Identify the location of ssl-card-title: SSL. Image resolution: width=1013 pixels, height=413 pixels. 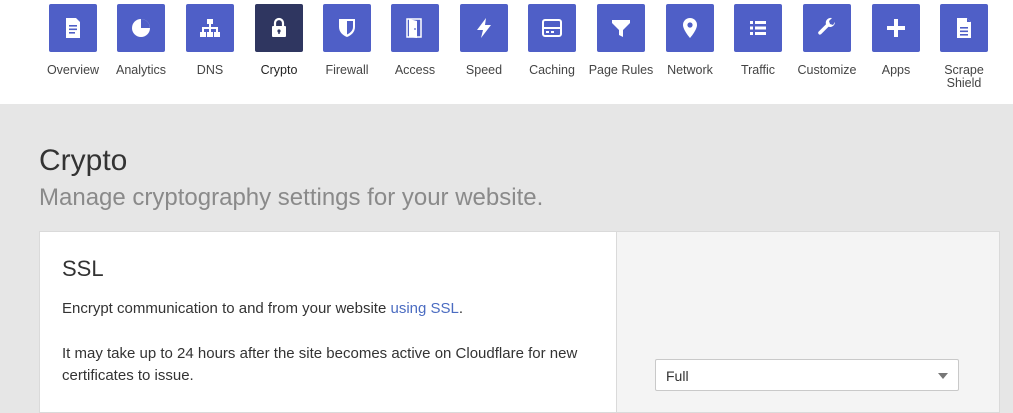
(83, 268).